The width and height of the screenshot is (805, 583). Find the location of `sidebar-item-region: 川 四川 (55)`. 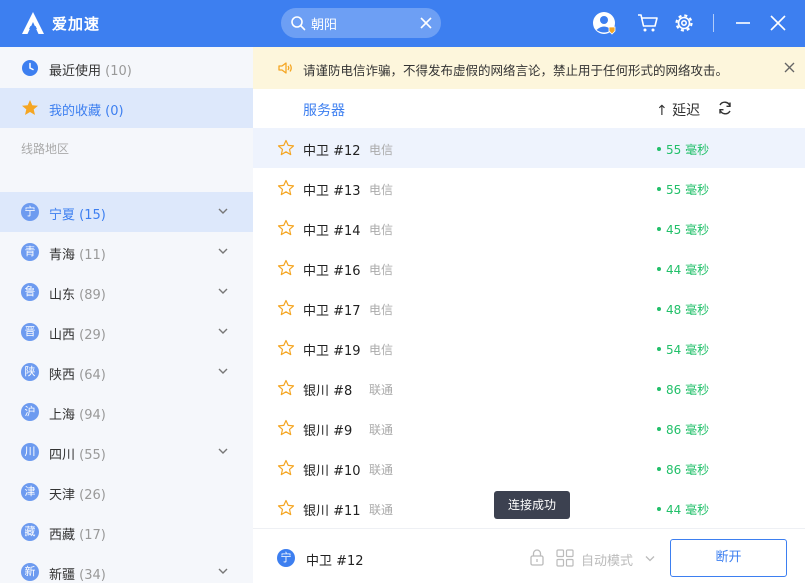

sidebar-item-region: 川 四川 (55) is located at coordinates (126, 452).